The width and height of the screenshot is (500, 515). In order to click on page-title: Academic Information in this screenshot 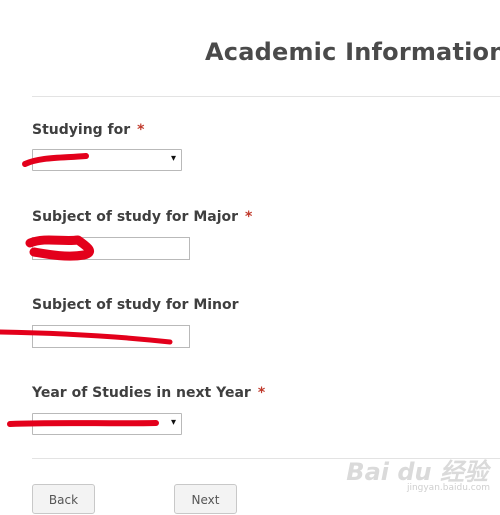, I will do `click(352, 52)`.